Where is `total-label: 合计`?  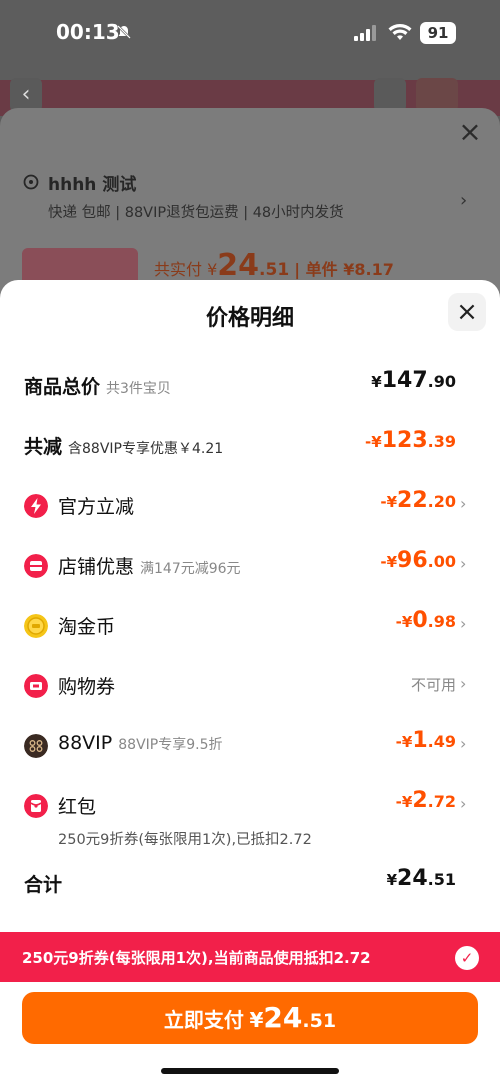 total-label: 合计 is located at coordinates (43, 885).